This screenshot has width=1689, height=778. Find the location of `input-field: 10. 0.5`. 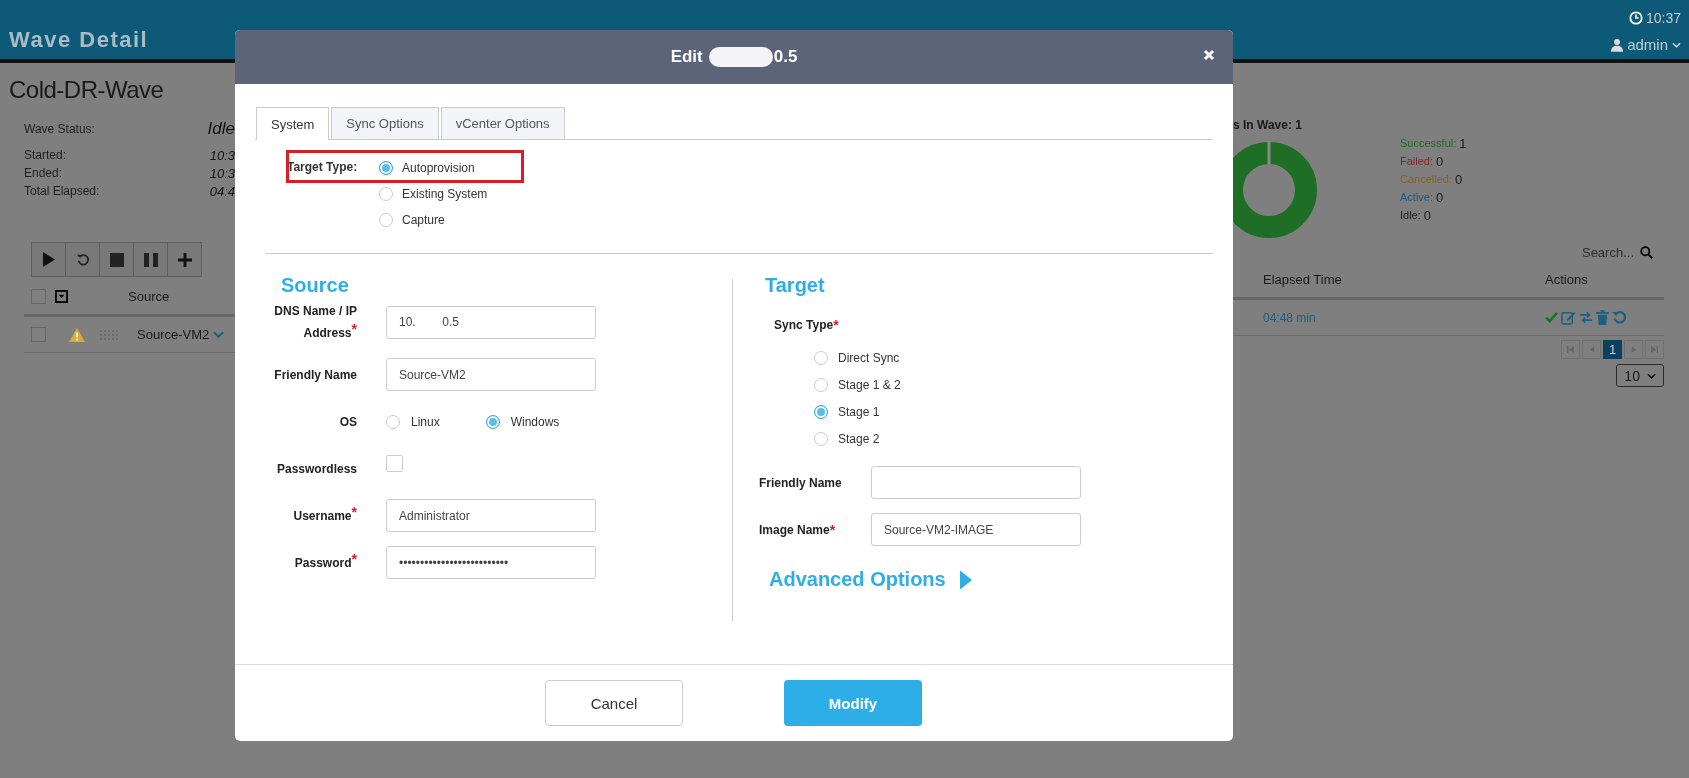

input-field: 10. 0.5 is located at coordinates (491, 322).